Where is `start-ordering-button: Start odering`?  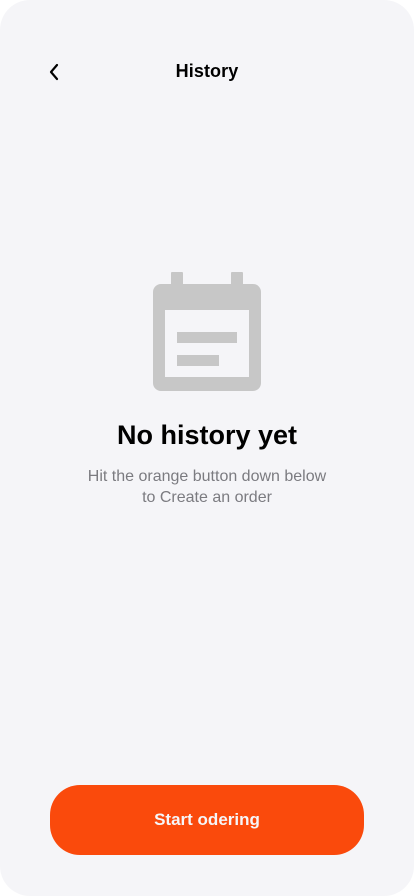 start-ordering-button: Start odering is located at coordinates (207, 820).